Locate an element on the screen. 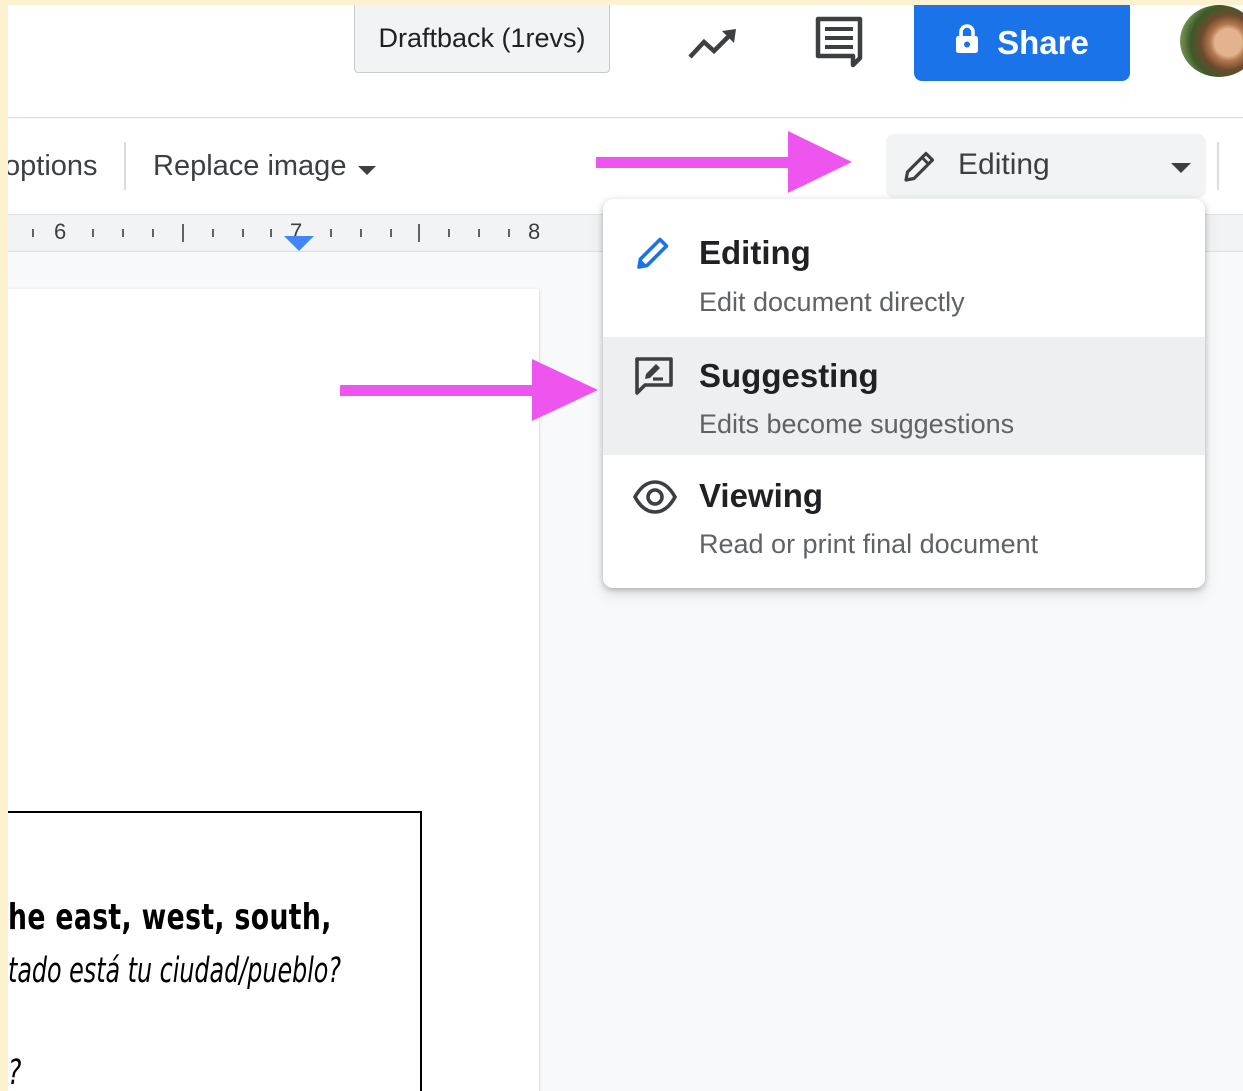 This screenshot has height=1091, width=1243. pencil-outline-icon is located at coordinates (920, 168).